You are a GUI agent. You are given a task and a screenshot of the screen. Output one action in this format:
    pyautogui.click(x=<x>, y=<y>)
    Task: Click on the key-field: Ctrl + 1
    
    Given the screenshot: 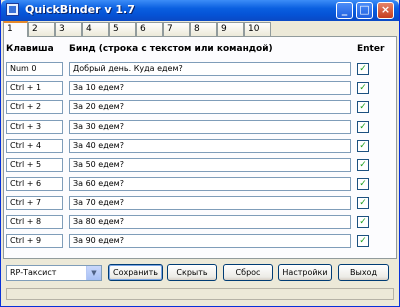 What is the action you would take?
    pyautogui.click(x=34, y=88)
    